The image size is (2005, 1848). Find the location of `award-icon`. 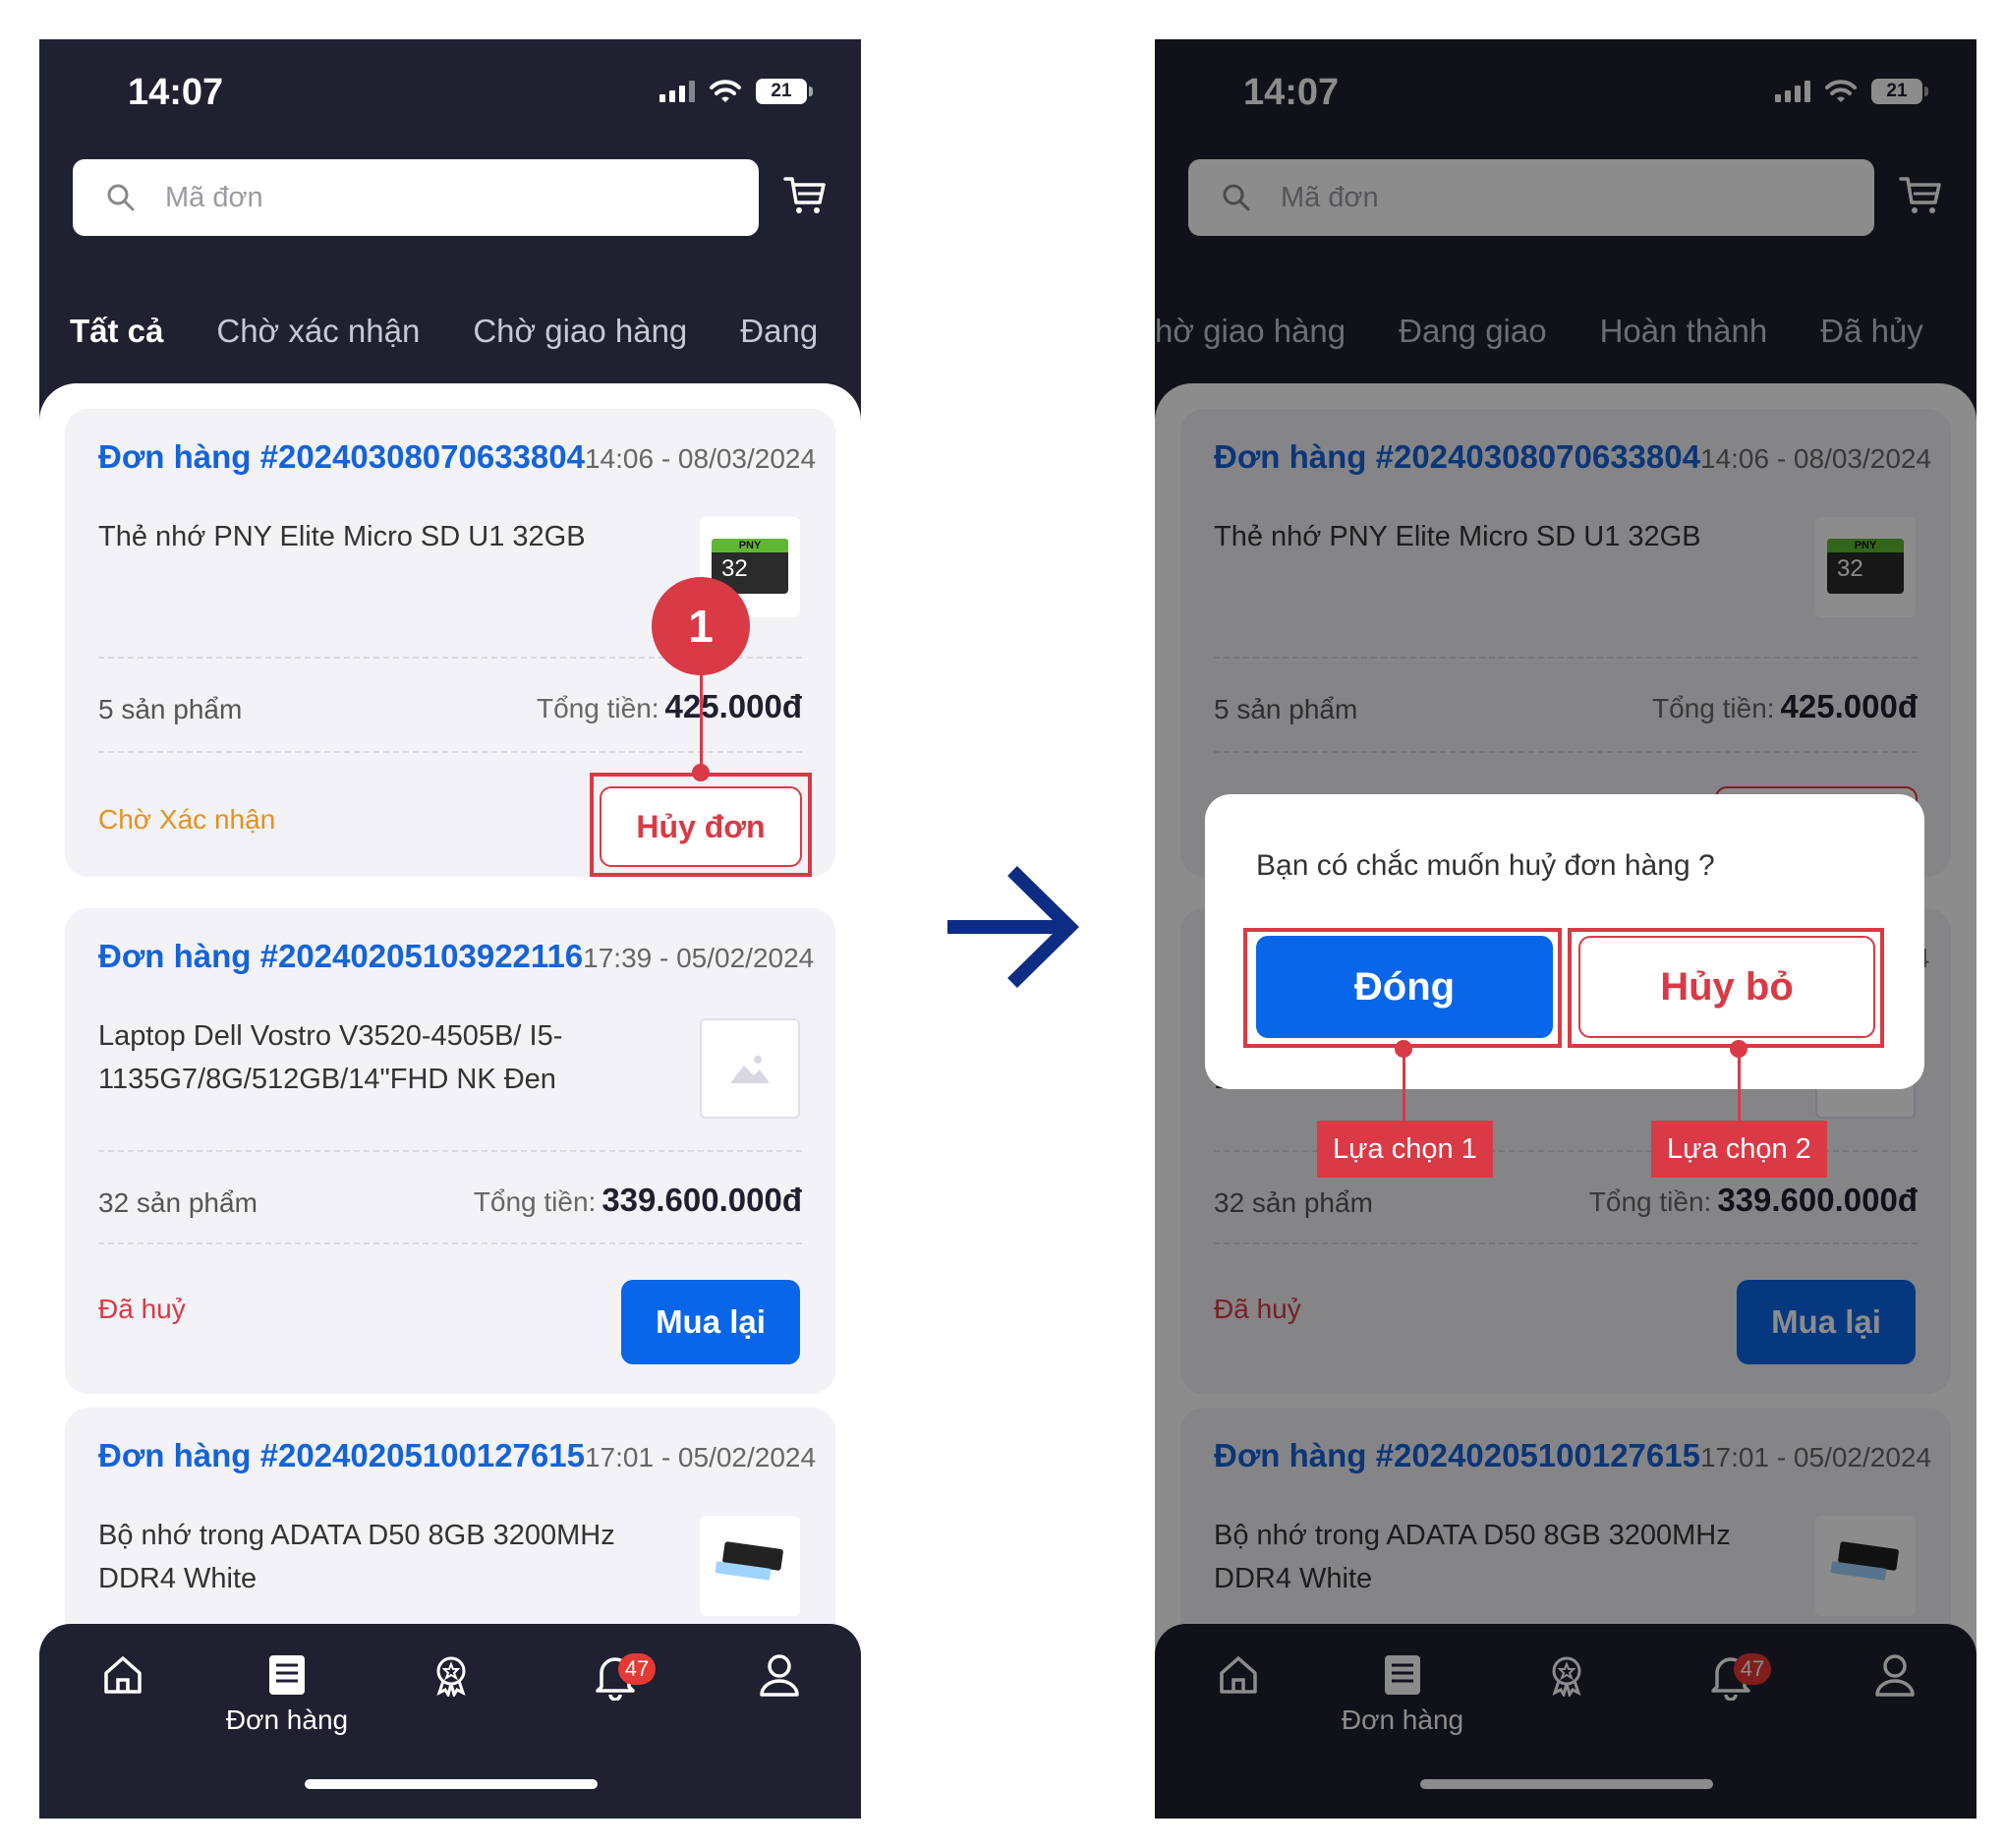

award-icon is located at coordinates (451, 1677).